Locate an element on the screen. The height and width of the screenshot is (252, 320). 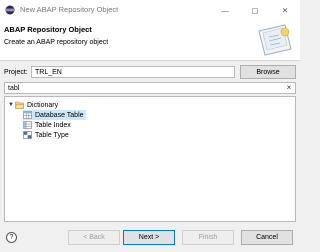
wizard-banner-graphic is located at coordinates (275, 40).